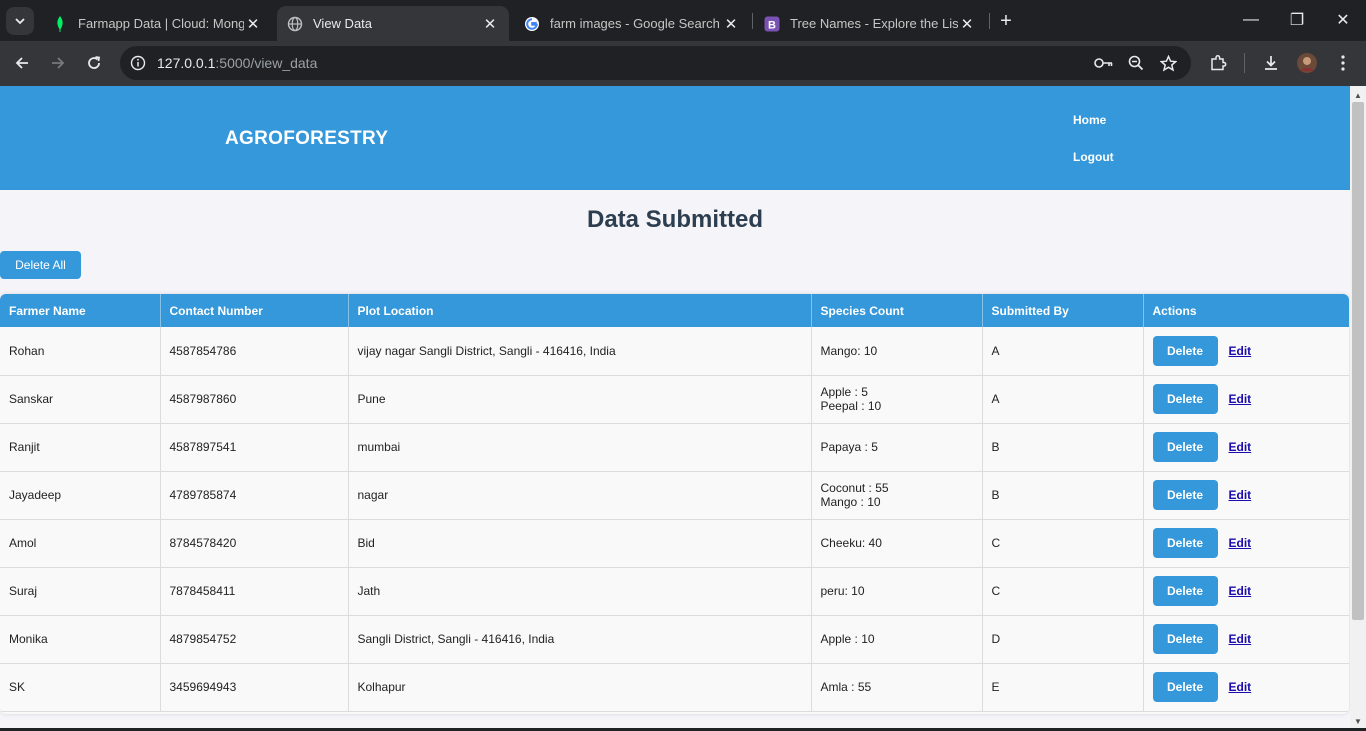  I want to click on cell-farmer-name: Monika, so click(80, 639).